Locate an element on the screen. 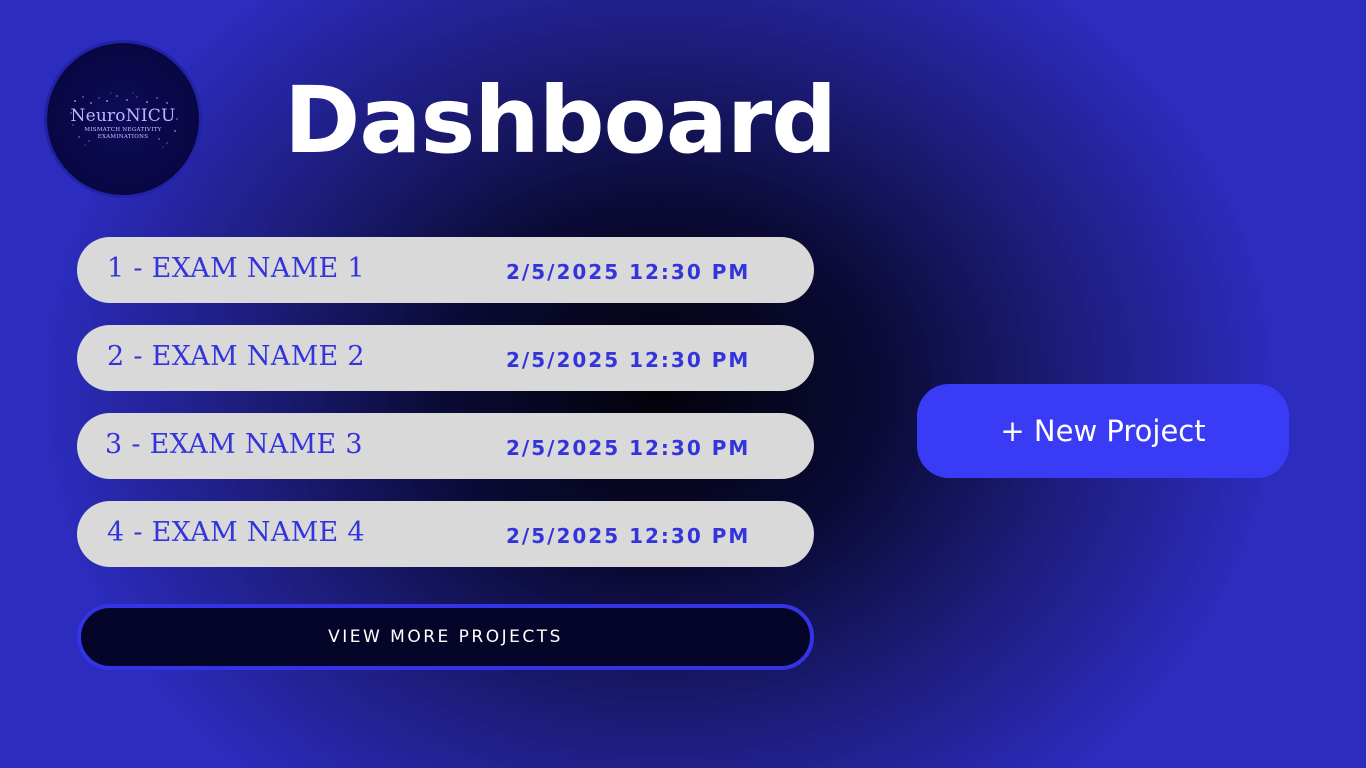 The height and width of the screenshot is (768, 1366). view-more-projects-button: VIEW MORE PROJECTS is located at coordinates (445, 637).